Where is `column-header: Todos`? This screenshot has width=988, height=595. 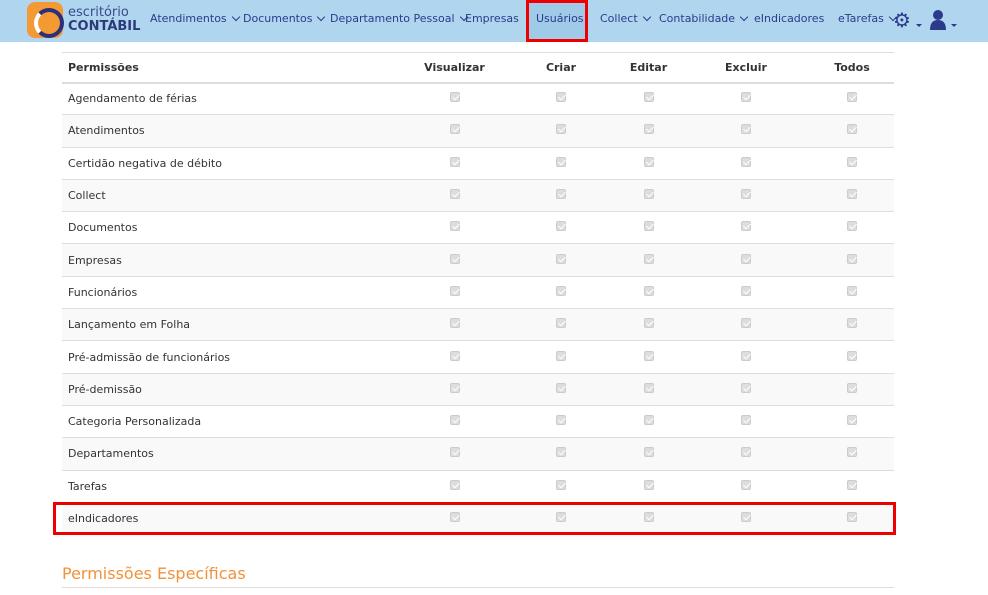
column-header: Todos is located at coordinates (852, 68).